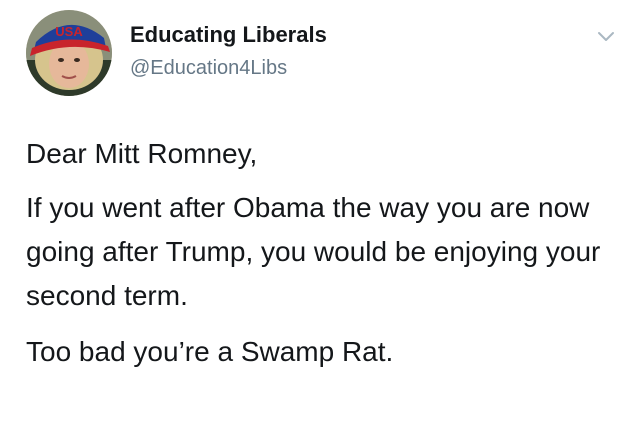  I want to click on avatar-image: USA, so click(69, 53).